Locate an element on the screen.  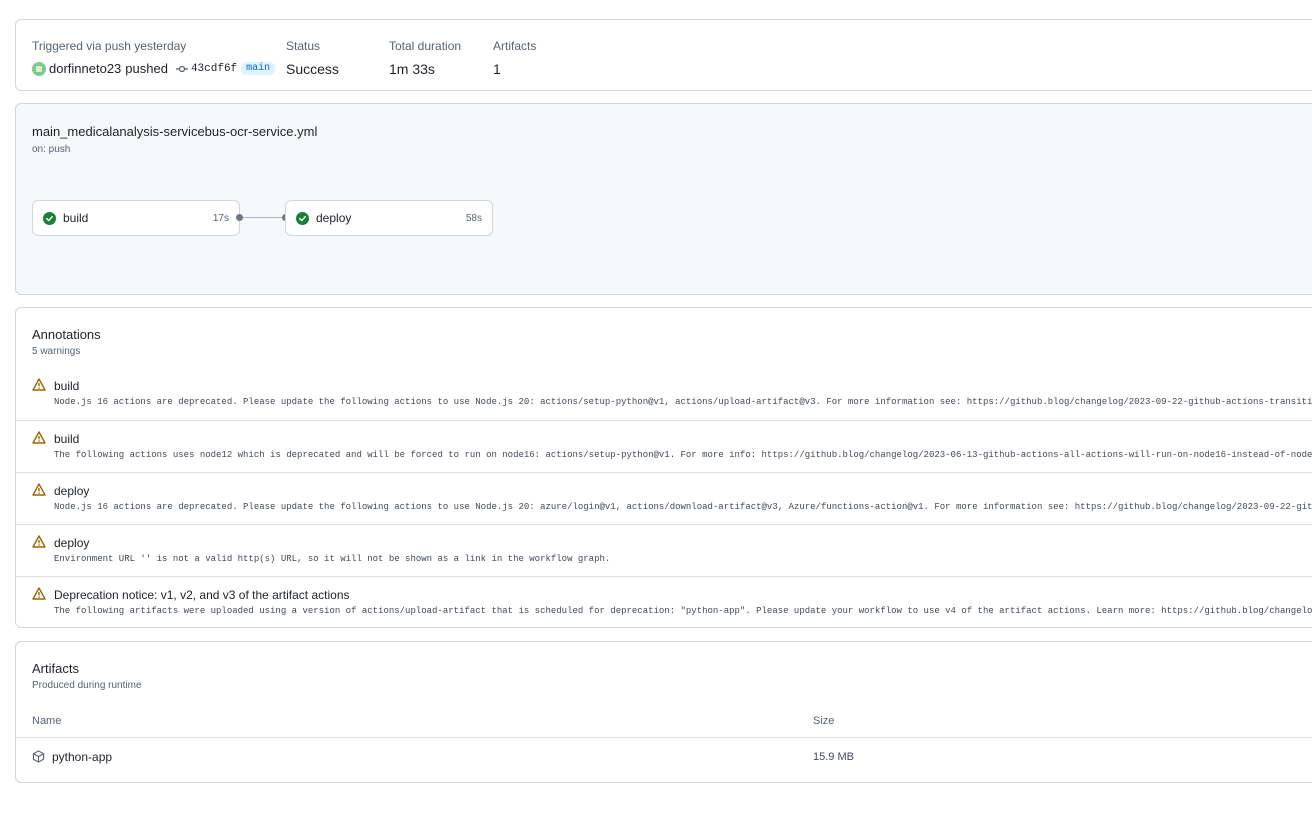
job-duration: 17s is located at coordinates (220, 218).